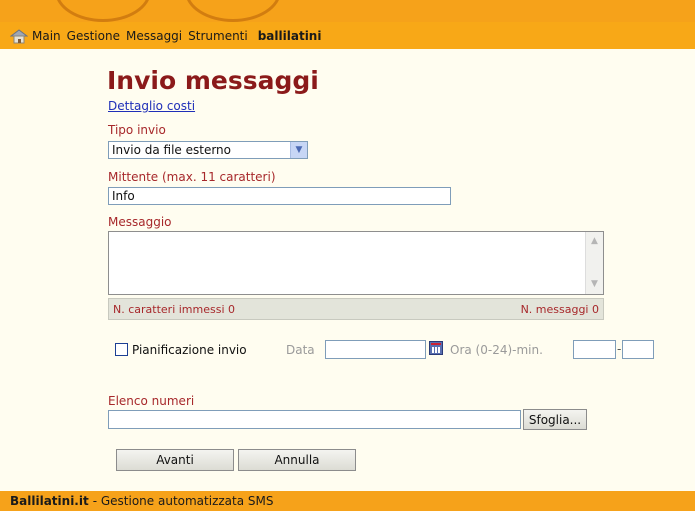  What do you see at coordinates (298, 150) in the screenshot?
I see `chevron-down-icon: ▼` at bounding box center [298, 150].